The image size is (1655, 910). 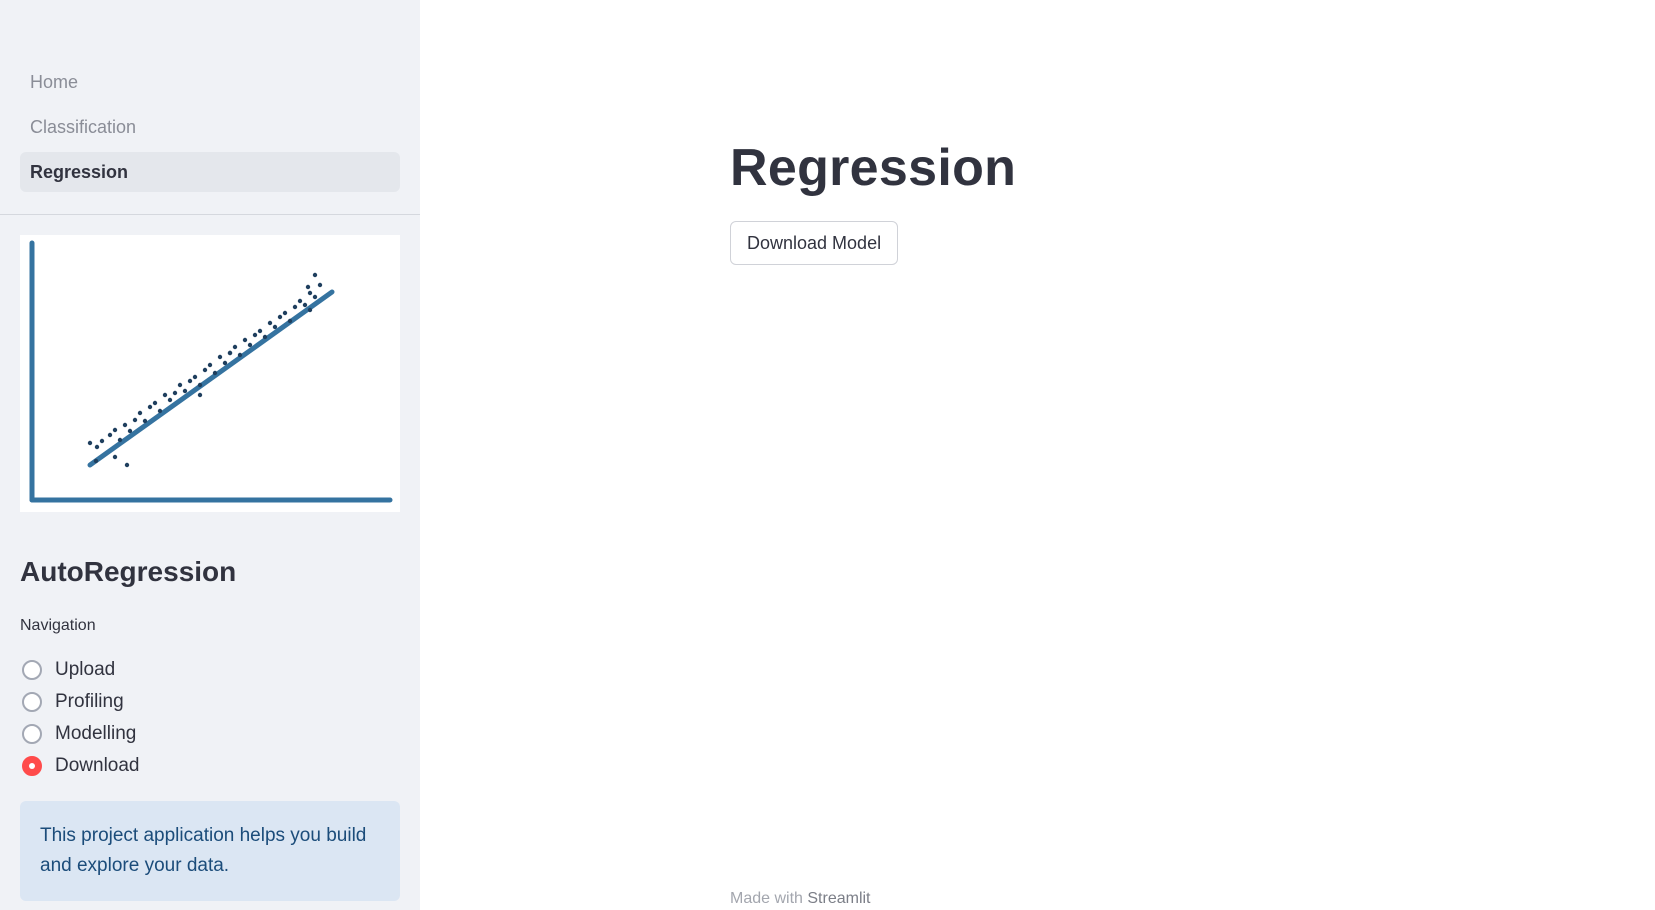 What do you see at coordinates (58, 625) in the screenshot?
I see `navigation-radio-label: Navigation` at bounding box center [58, 625].